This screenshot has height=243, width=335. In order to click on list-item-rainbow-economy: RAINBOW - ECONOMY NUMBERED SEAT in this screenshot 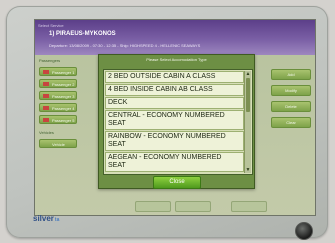, I will do `click(174, 141)`.